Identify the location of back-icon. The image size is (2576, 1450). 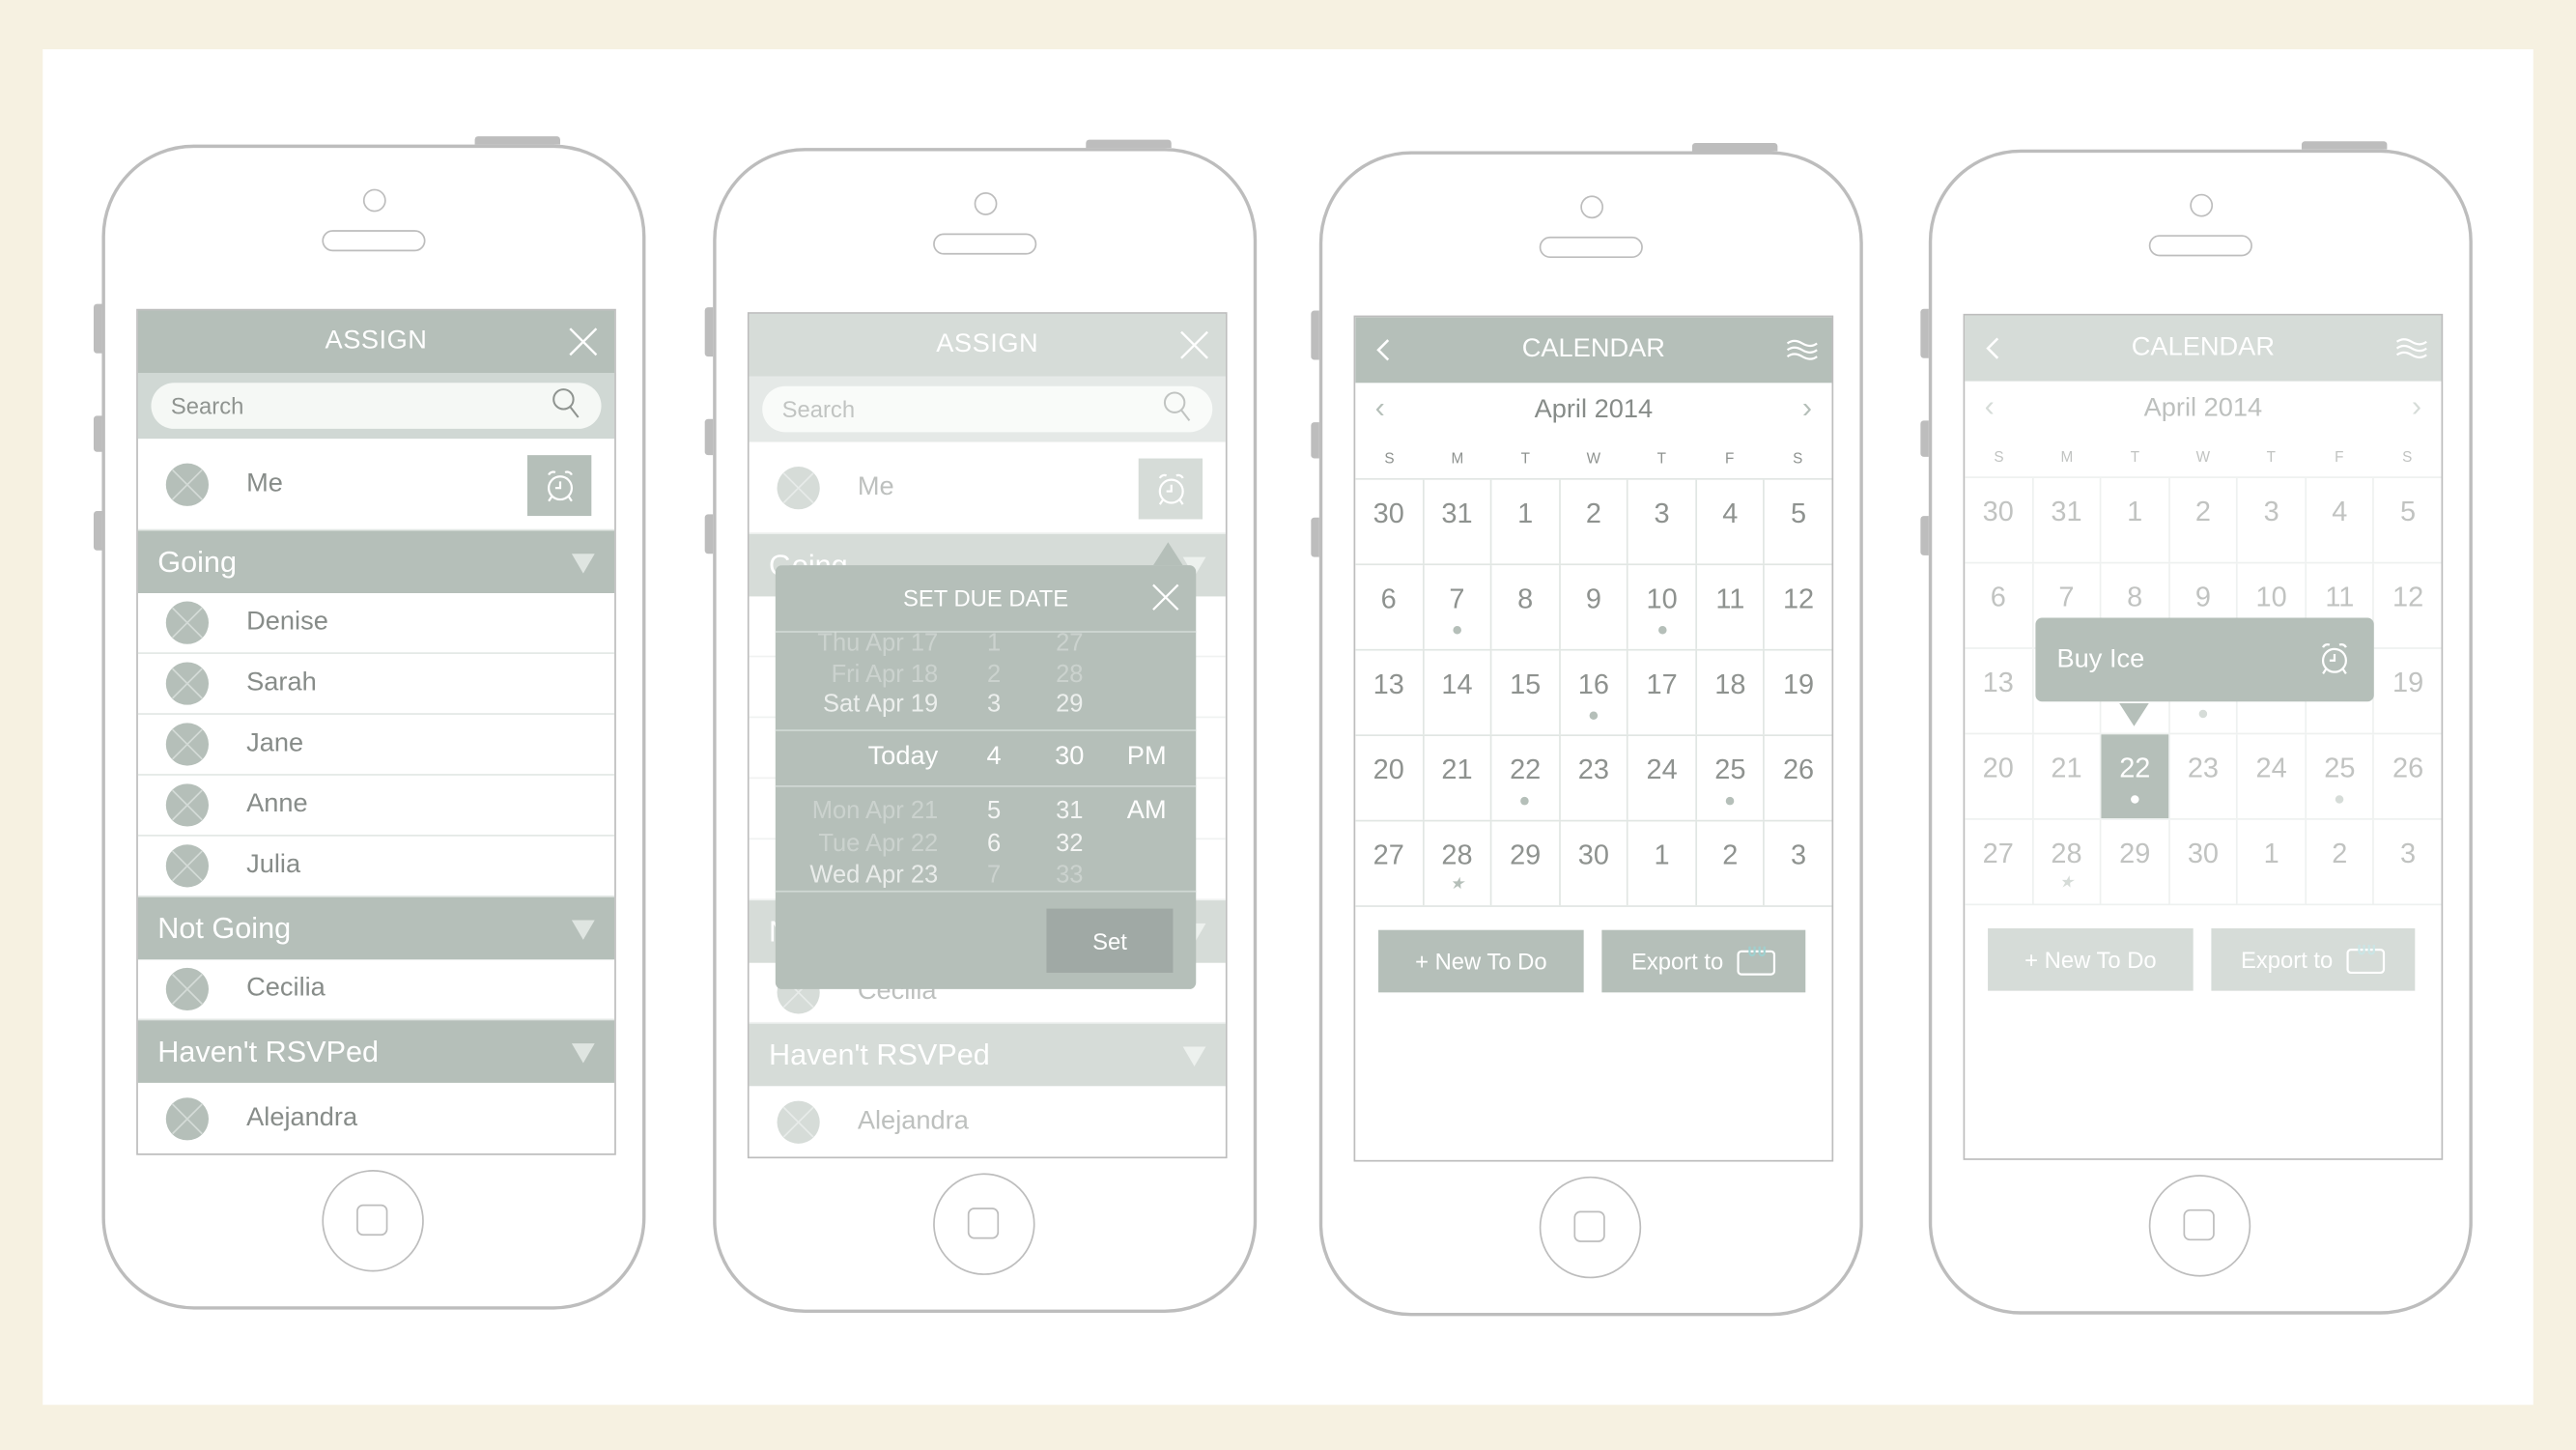
(1383, 355).